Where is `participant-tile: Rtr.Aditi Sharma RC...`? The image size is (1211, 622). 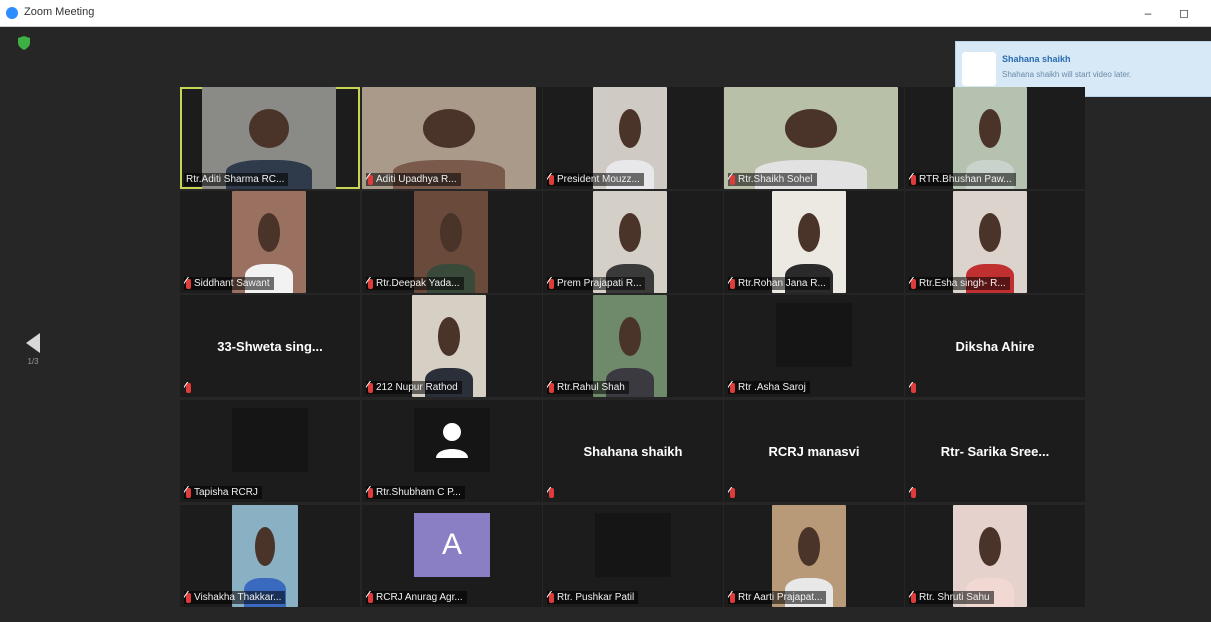
participant-tile: Rtr.Aditi Sharma RC... is located at coordinates (270, 138).